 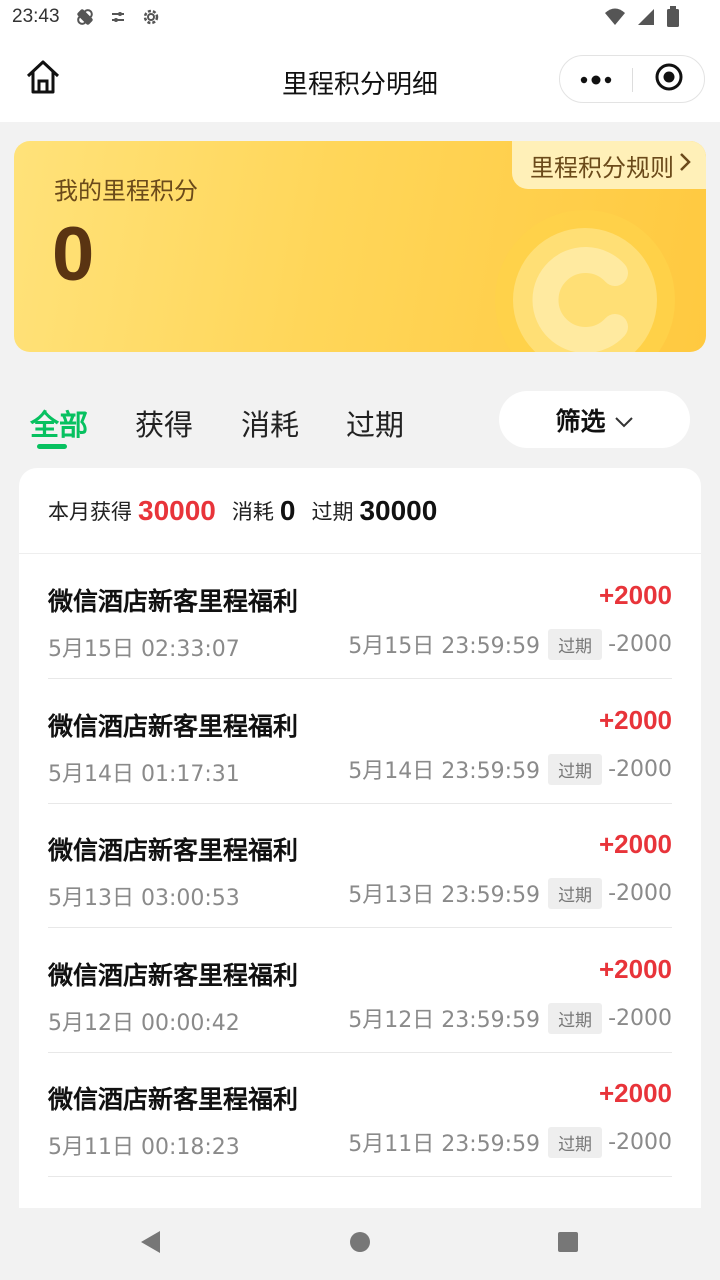 I want to click on record-expiry: 5月11日 23:59:59 过期 -2000, so click(x=510, y=1142).